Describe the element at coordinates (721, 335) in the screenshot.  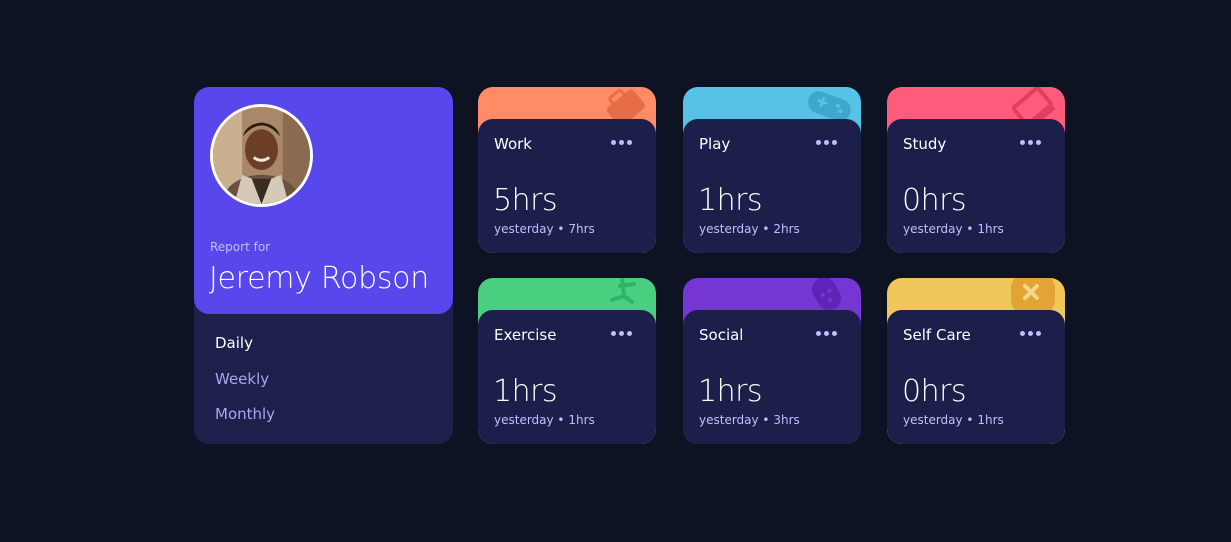
I see `activity-title: Social` at that location.